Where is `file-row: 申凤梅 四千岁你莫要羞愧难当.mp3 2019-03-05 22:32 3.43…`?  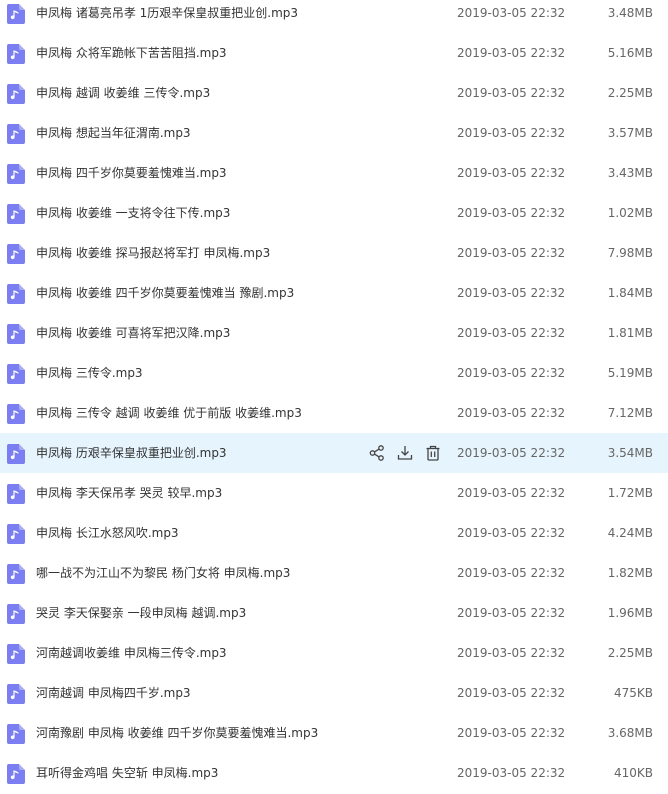 file-row: 申凤梅 四千岁你莫要羞愧难当.mp3 2019-03-05 22:32 3.43… is located at coordinates (334, 173).